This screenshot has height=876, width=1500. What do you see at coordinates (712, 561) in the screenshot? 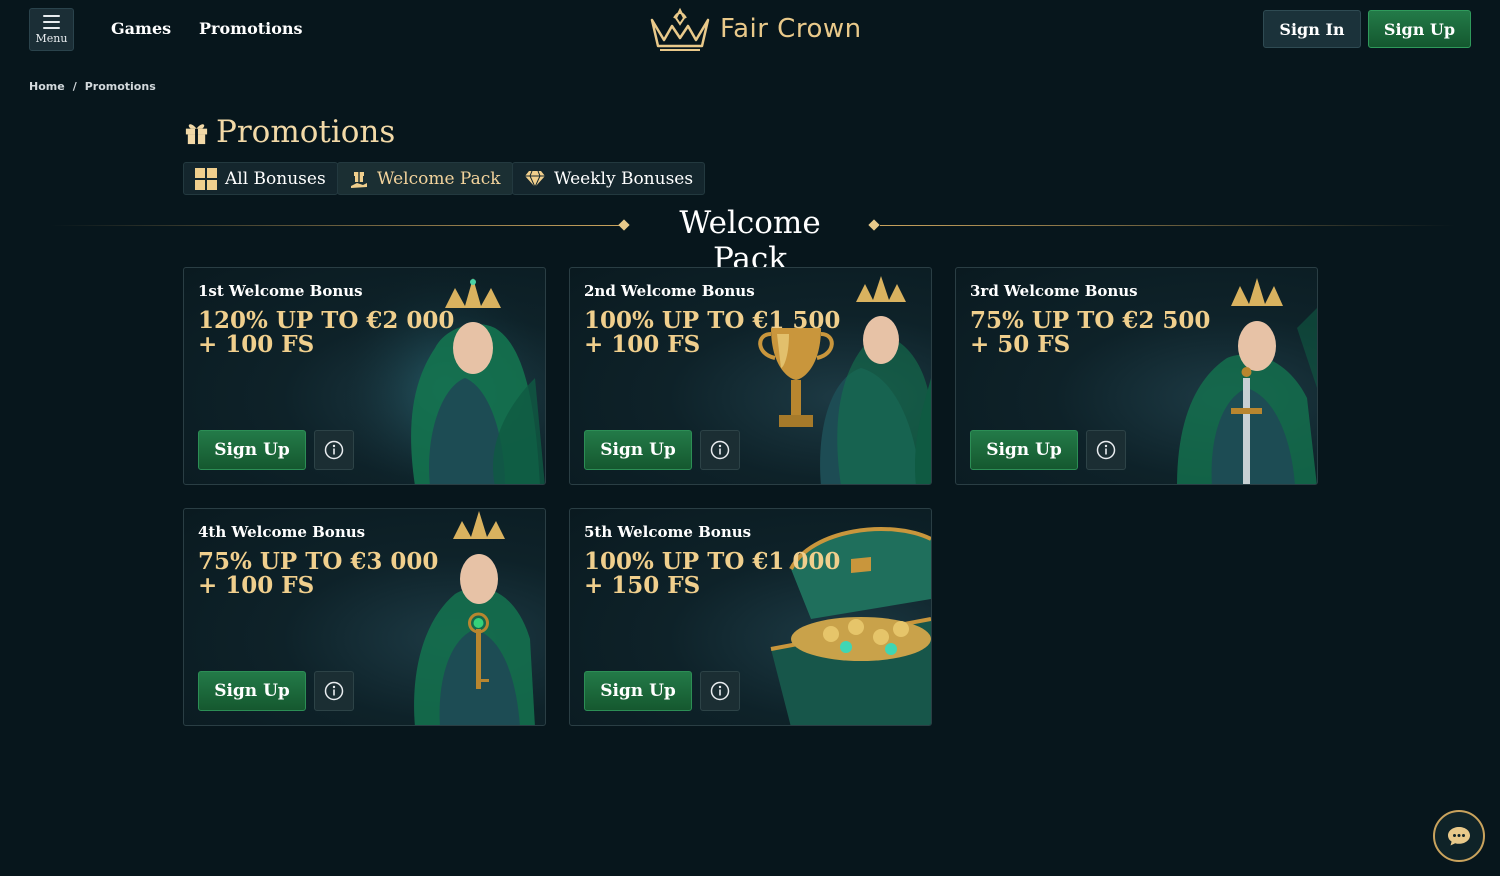
I see `card-amount: 100% UP TO €1 000` at bounding box center [712, 561].